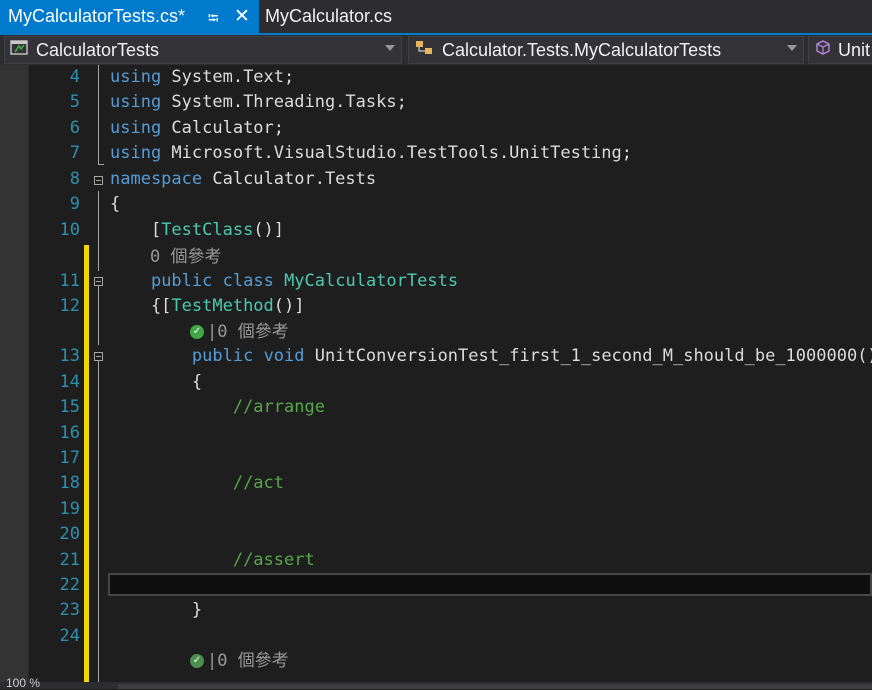  What do you see at coordinates (203, 50) in the screenshot?
I see `project-dropdown: CalculatorTests` at bounding box center [203, 50].